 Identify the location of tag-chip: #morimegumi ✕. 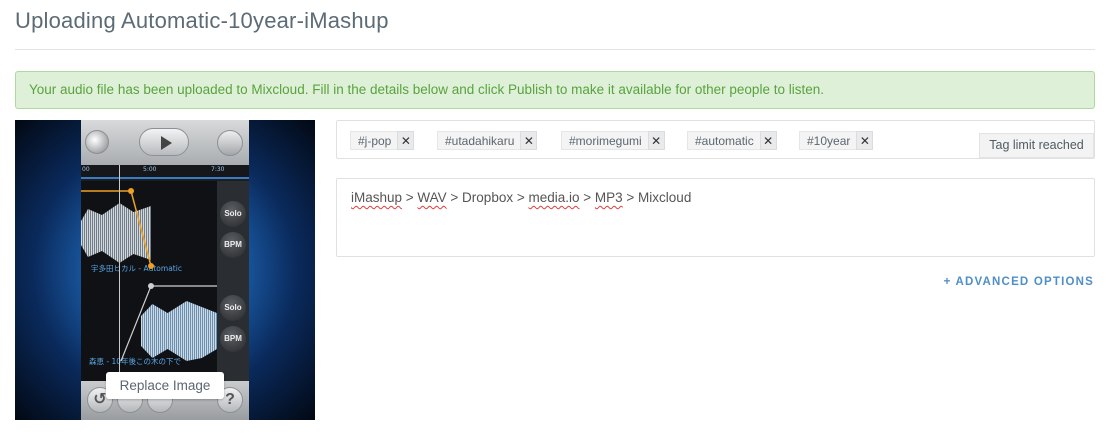
(613, 140).